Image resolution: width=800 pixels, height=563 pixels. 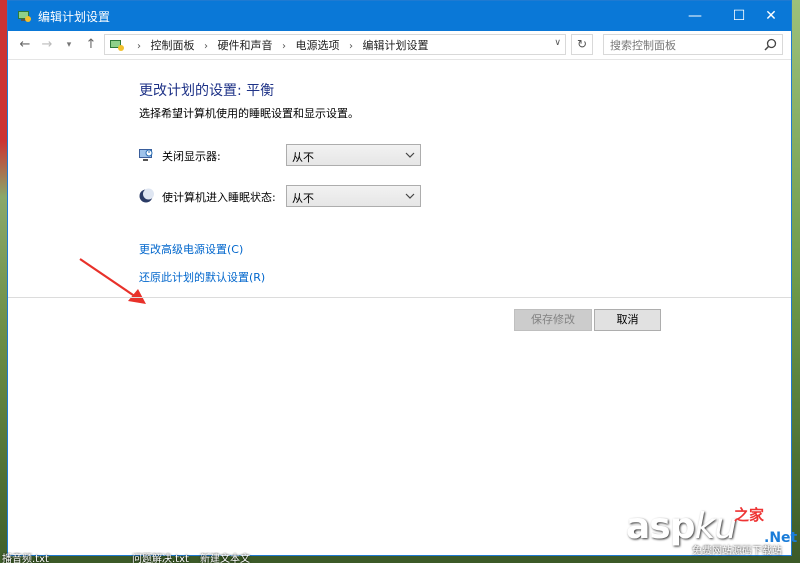 I want to click on search-icon, so click(x=770, y=44).